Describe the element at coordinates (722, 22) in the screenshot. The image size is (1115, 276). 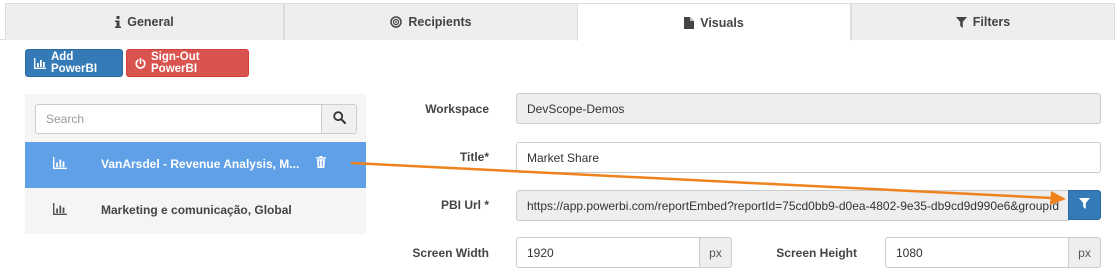
I see `tab-visuals-label: Visuals` at that location.